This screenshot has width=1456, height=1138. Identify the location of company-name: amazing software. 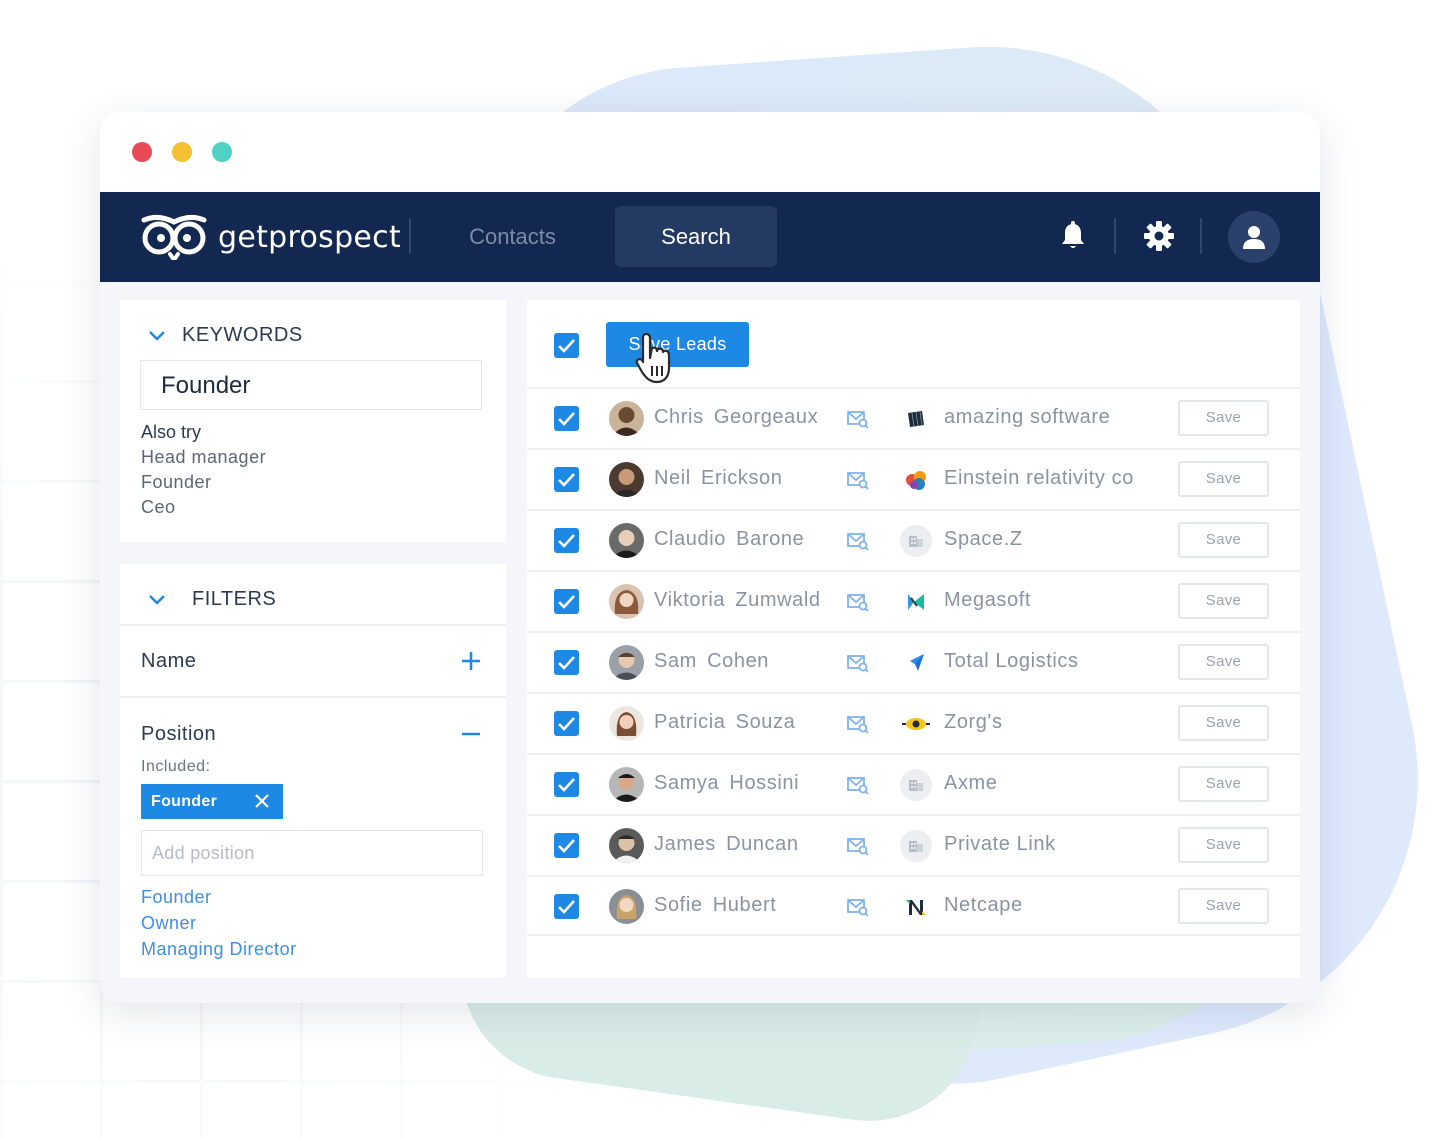
(1027, 417).